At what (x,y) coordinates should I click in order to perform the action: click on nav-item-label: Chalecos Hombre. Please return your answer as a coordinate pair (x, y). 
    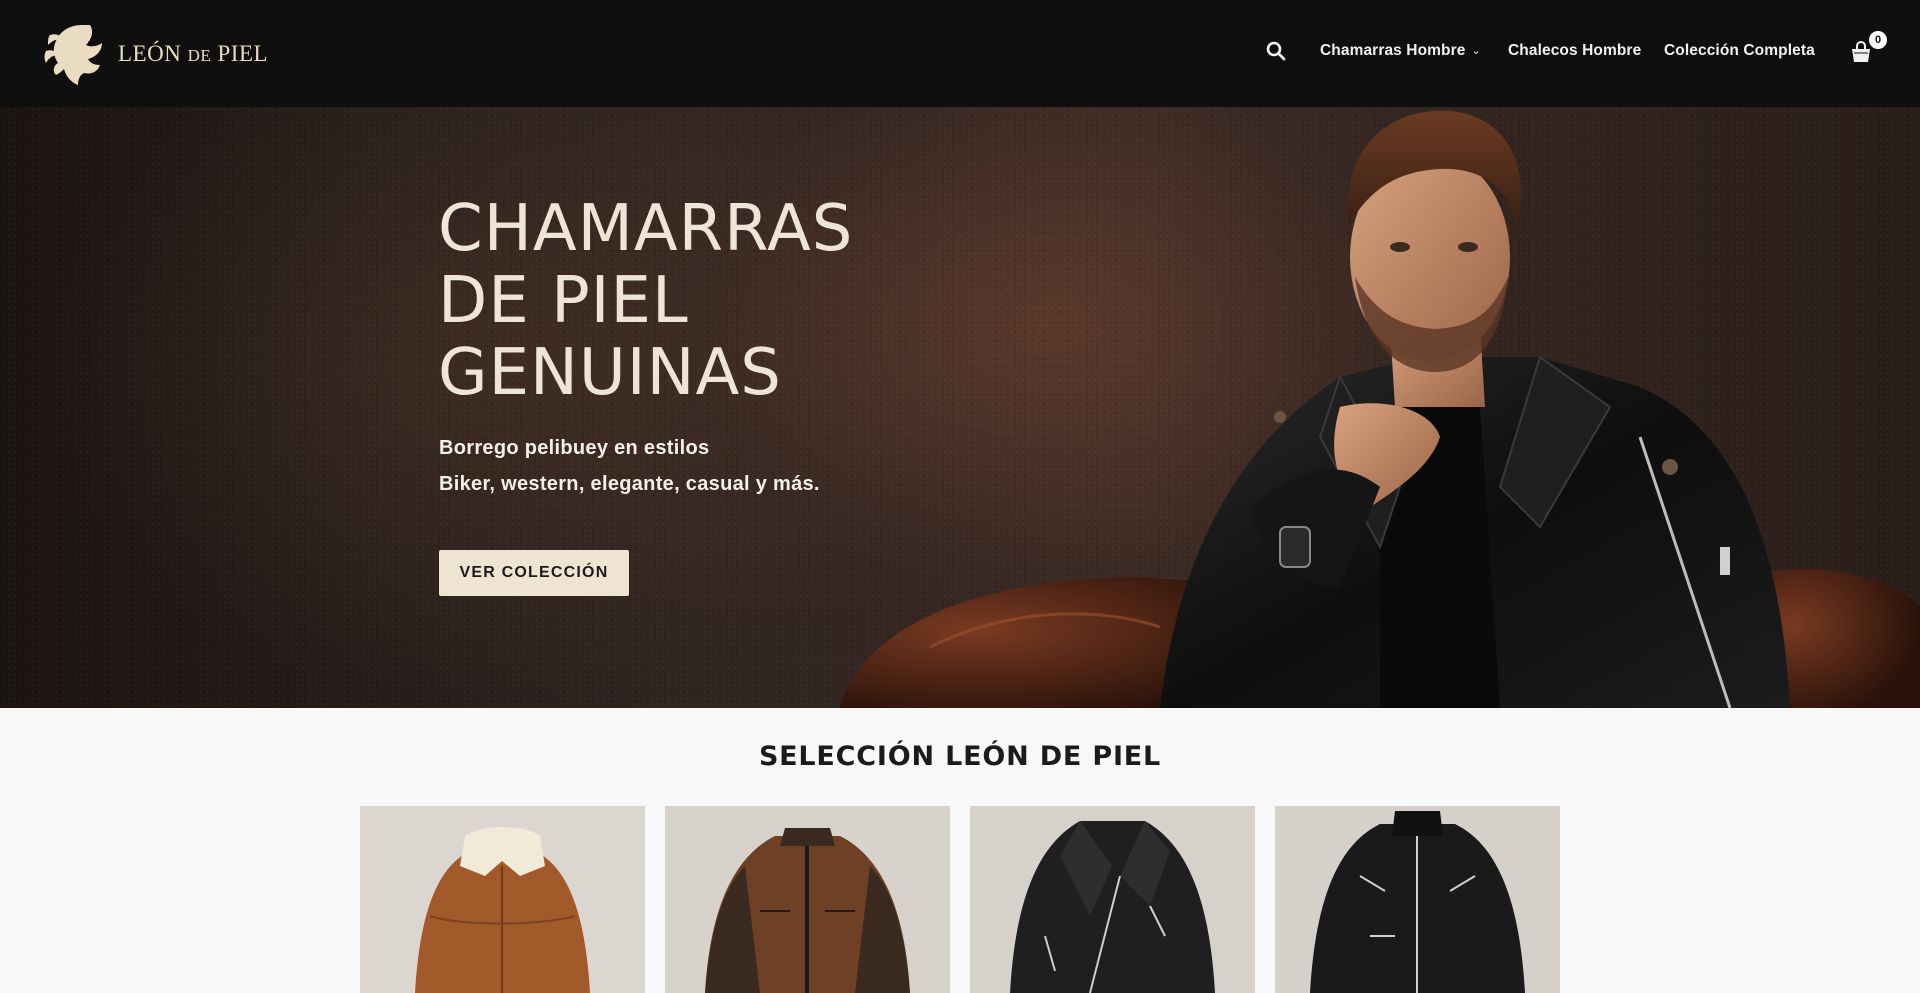
    Looking at the image, I should click on (1575, 50).